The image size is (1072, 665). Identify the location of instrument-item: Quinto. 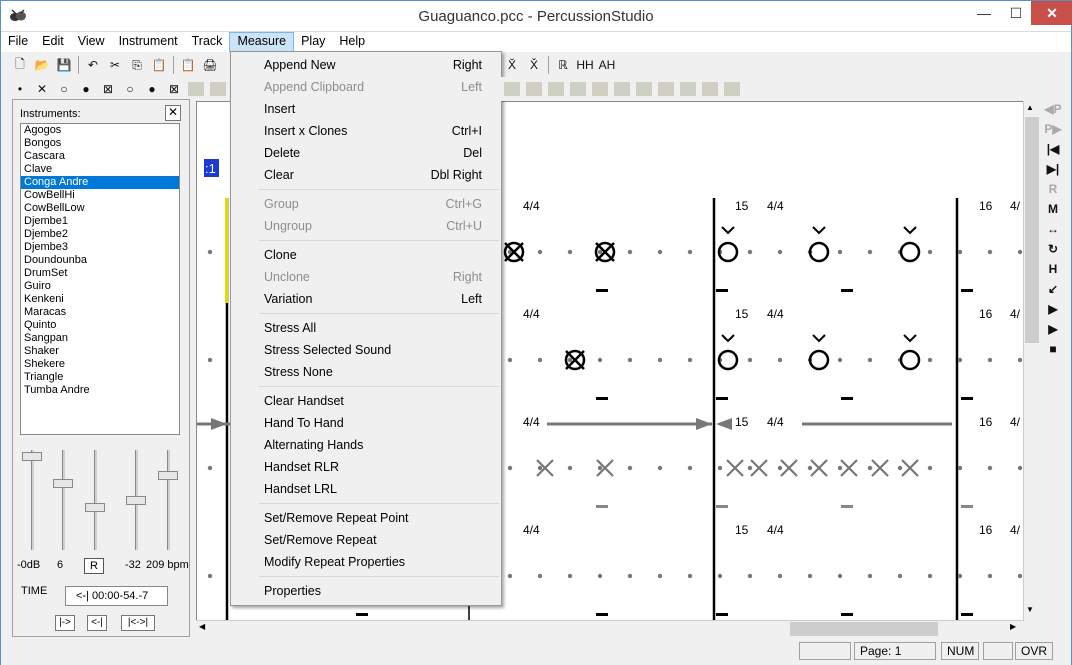
(100, 325).